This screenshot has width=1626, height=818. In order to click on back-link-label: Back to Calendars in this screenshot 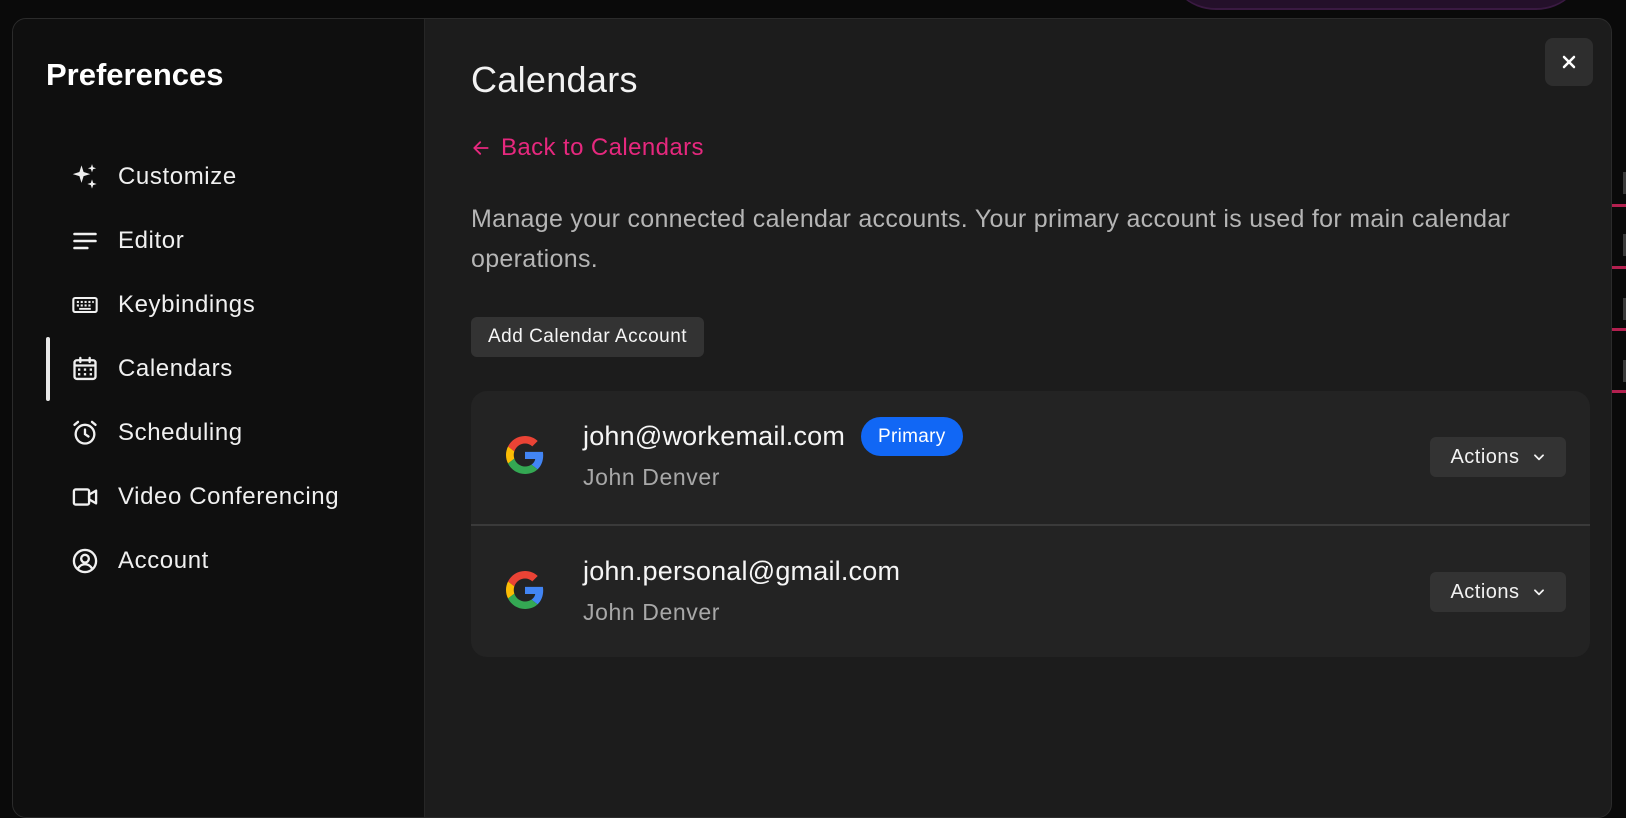, I will do `click(602, 147)`.